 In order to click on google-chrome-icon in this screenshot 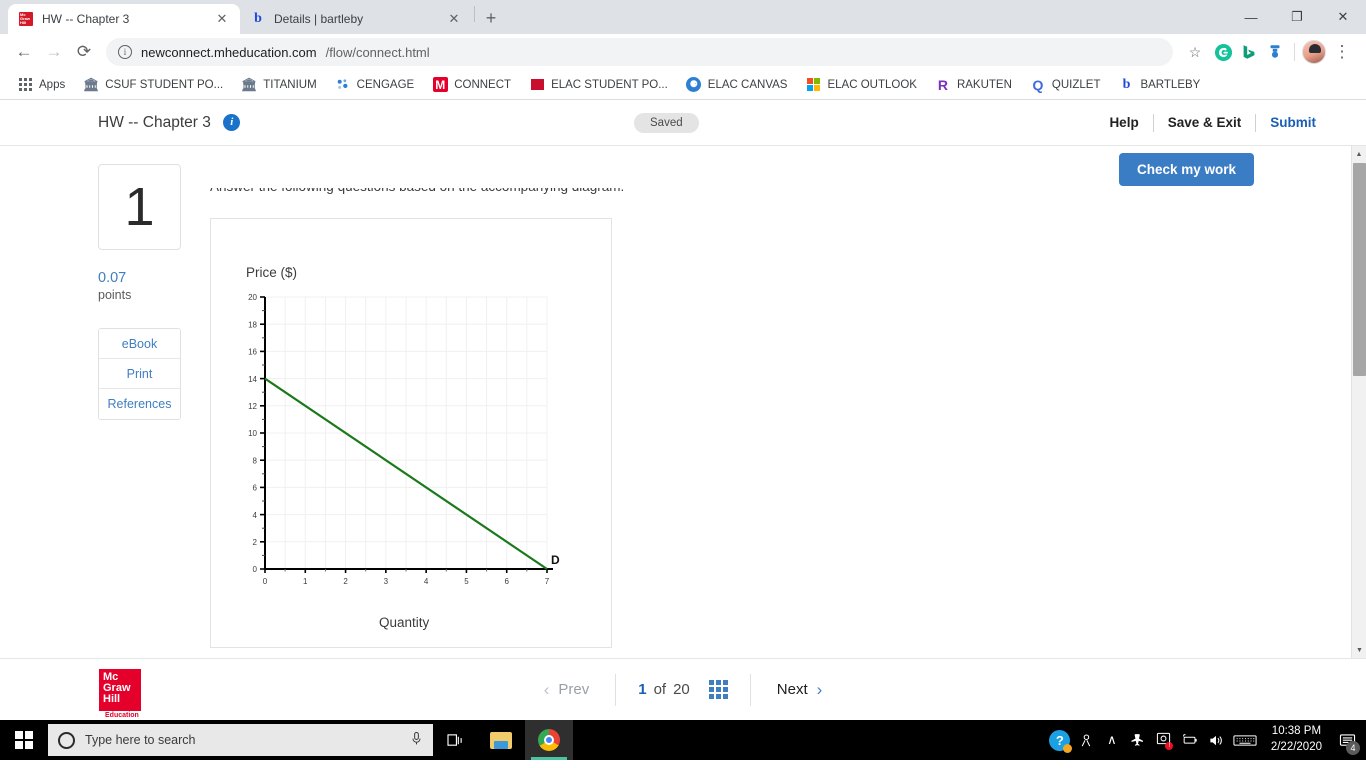, I will do `click(549, 740)`.